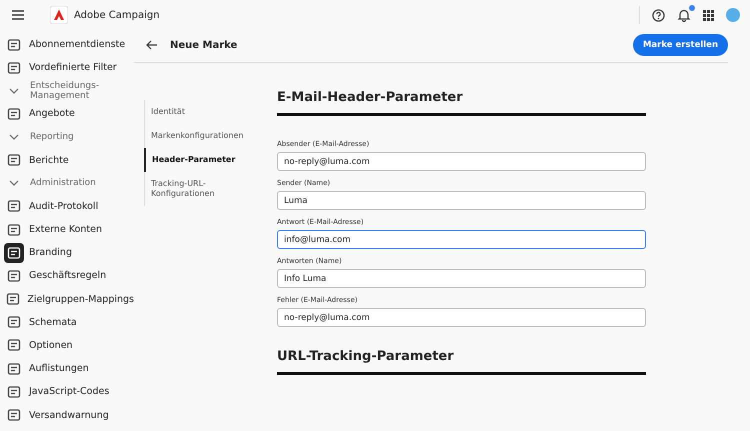  I want to click on input-field: Luma, so click(461, 200).